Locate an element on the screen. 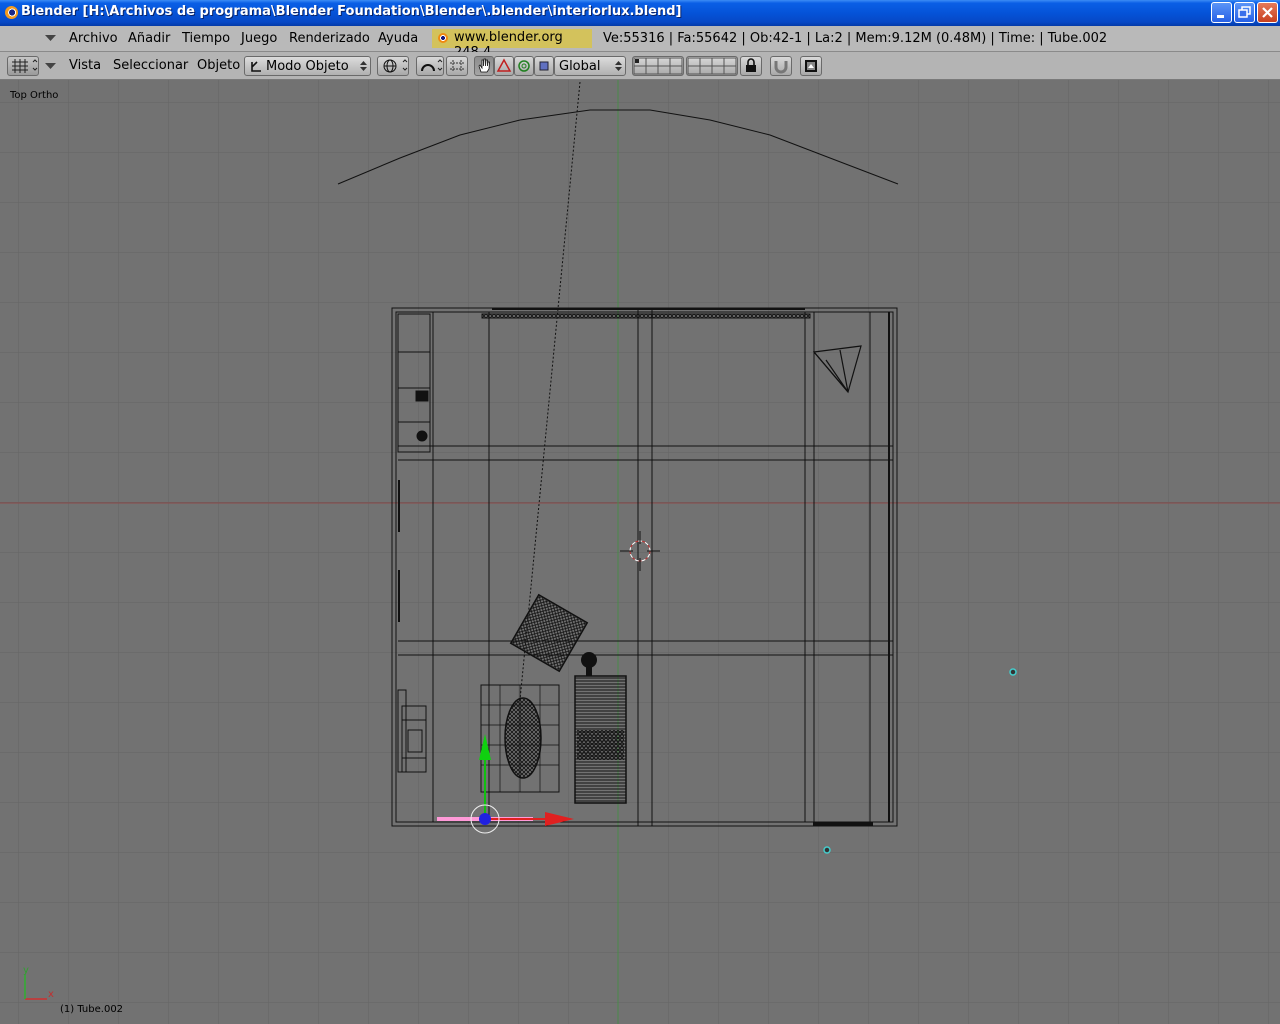 Image resolution: width=1280 pixels, height=1024 pixels. scale-icon is located at coordinates (544, 66).